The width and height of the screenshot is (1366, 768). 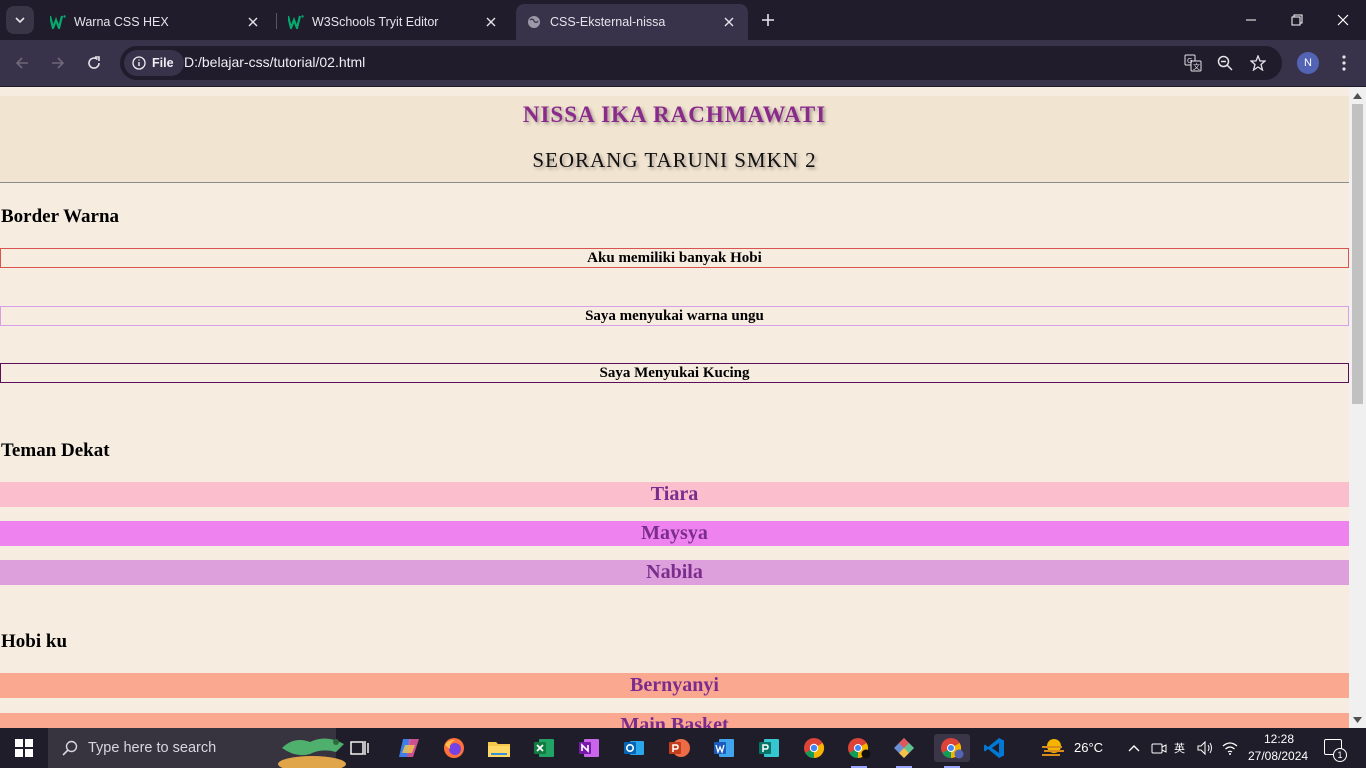 I want to click on vscode-icon, so click(x=994, y=748).